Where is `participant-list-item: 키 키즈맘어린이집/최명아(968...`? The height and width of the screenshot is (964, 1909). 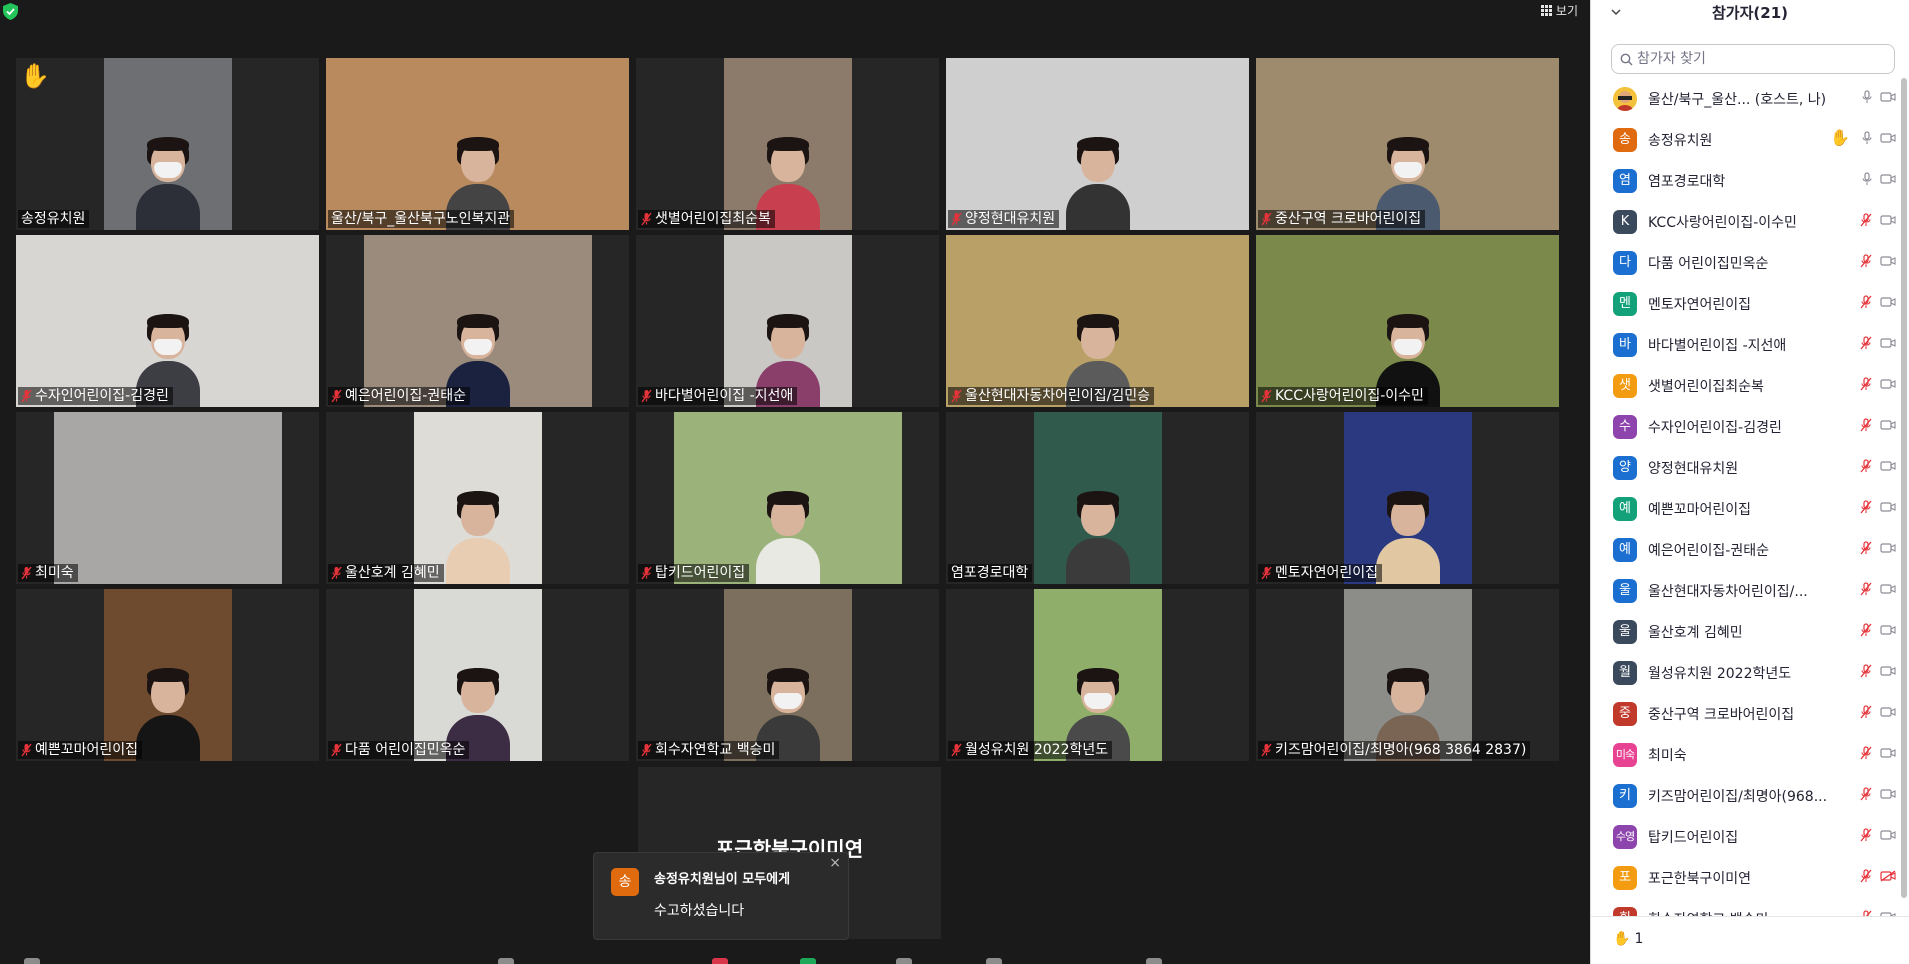
participant-list-item: 키 키즈맘어린이집/최명아(968... is located at coordinates (1750, 795).